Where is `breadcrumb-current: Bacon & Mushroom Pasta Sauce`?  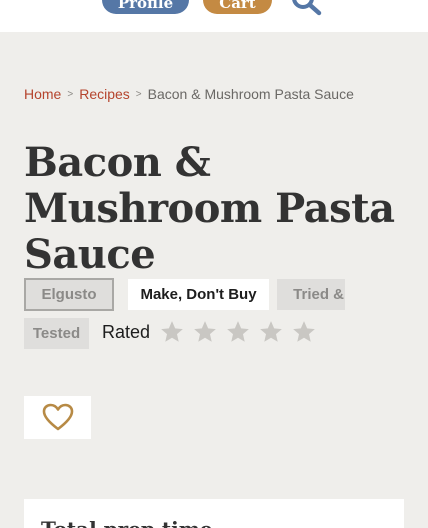 breadcrumb-current: Bacon & Mushroom Pasta Sauce is located at coordinates (250, 94).